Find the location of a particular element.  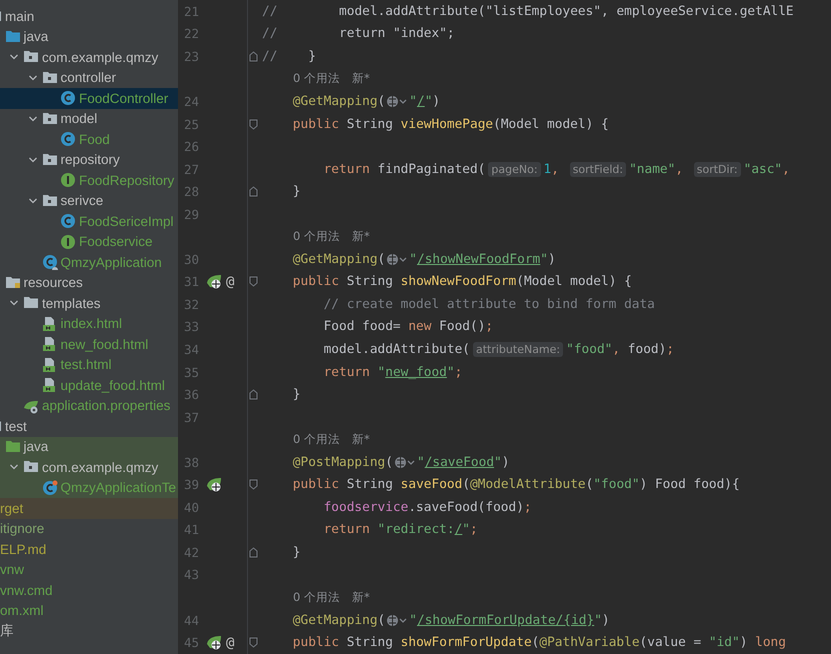

tree-item: repository is located at coordinates (89, 160).